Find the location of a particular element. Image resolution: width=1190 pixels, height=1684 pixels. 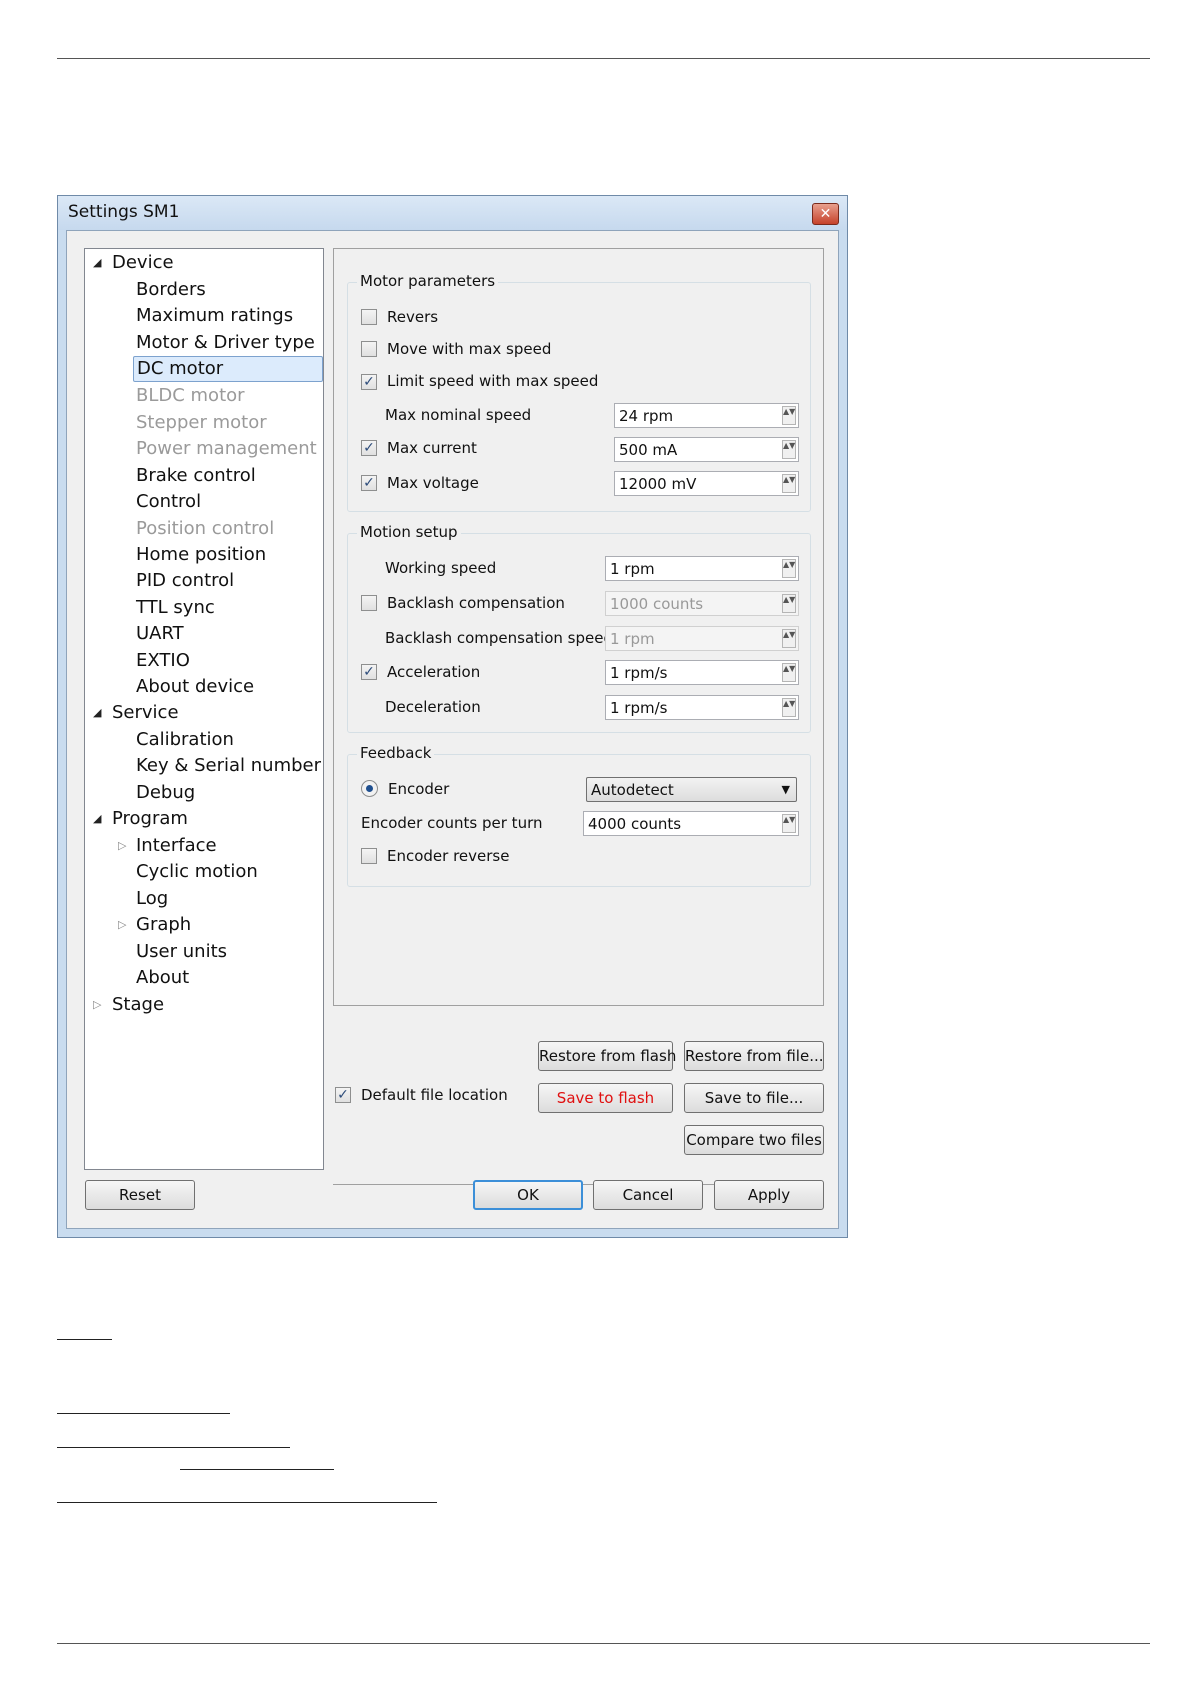

backlash-label: Backlash compensation is located at coordinates (476, 603).